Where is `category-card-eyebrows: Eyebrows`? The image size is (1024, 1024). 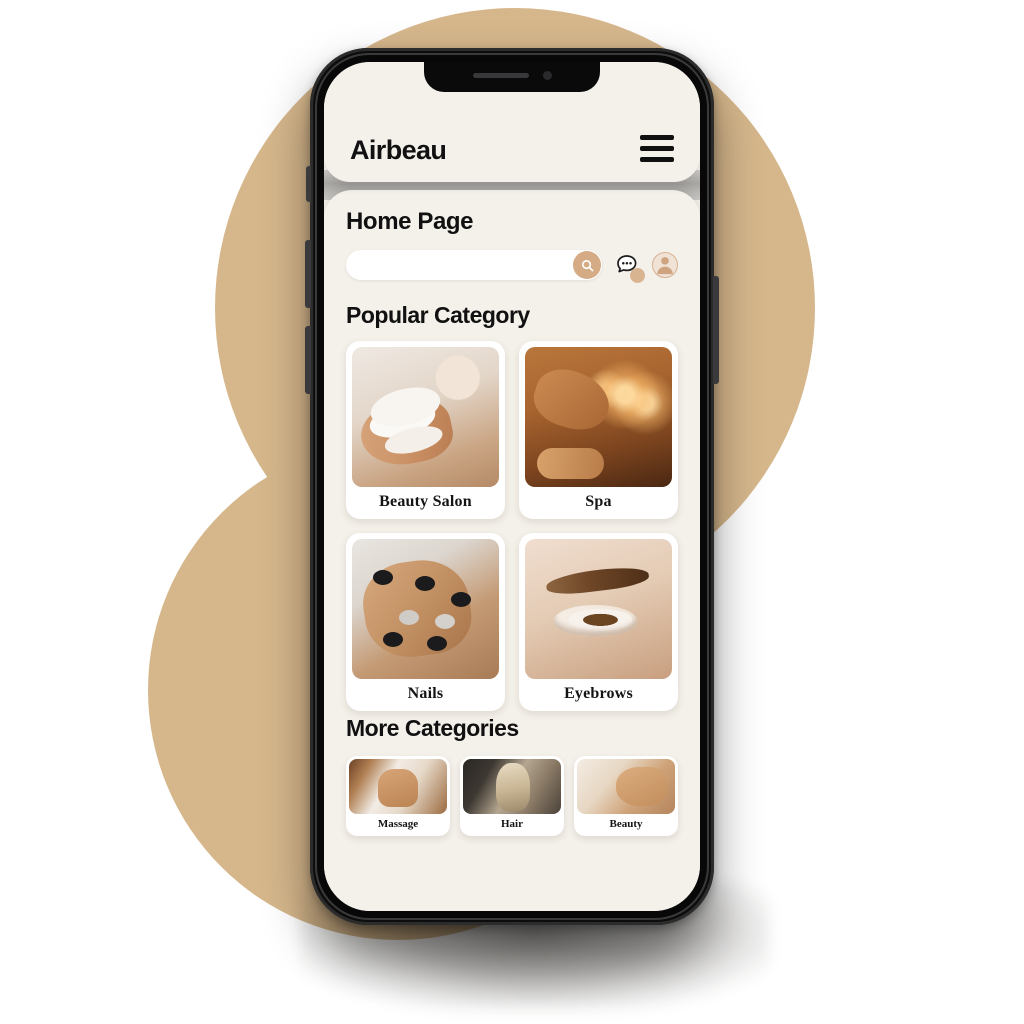 category-card-eyebrows: Eyebrows is located at coordinates (598, 622).